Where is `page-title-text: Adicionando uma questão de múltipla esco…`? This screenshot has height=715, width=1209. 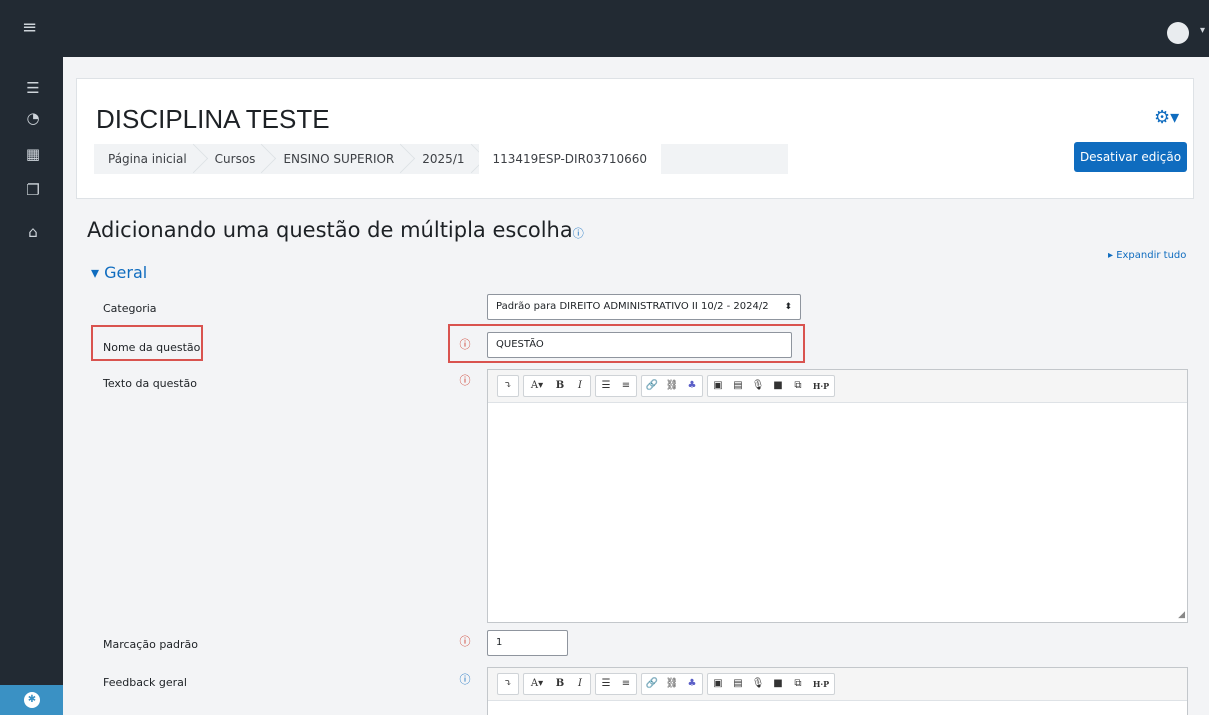
page-title-text: Adicionando uma questão de múltipla esco… is located at coordinates (330, 230).